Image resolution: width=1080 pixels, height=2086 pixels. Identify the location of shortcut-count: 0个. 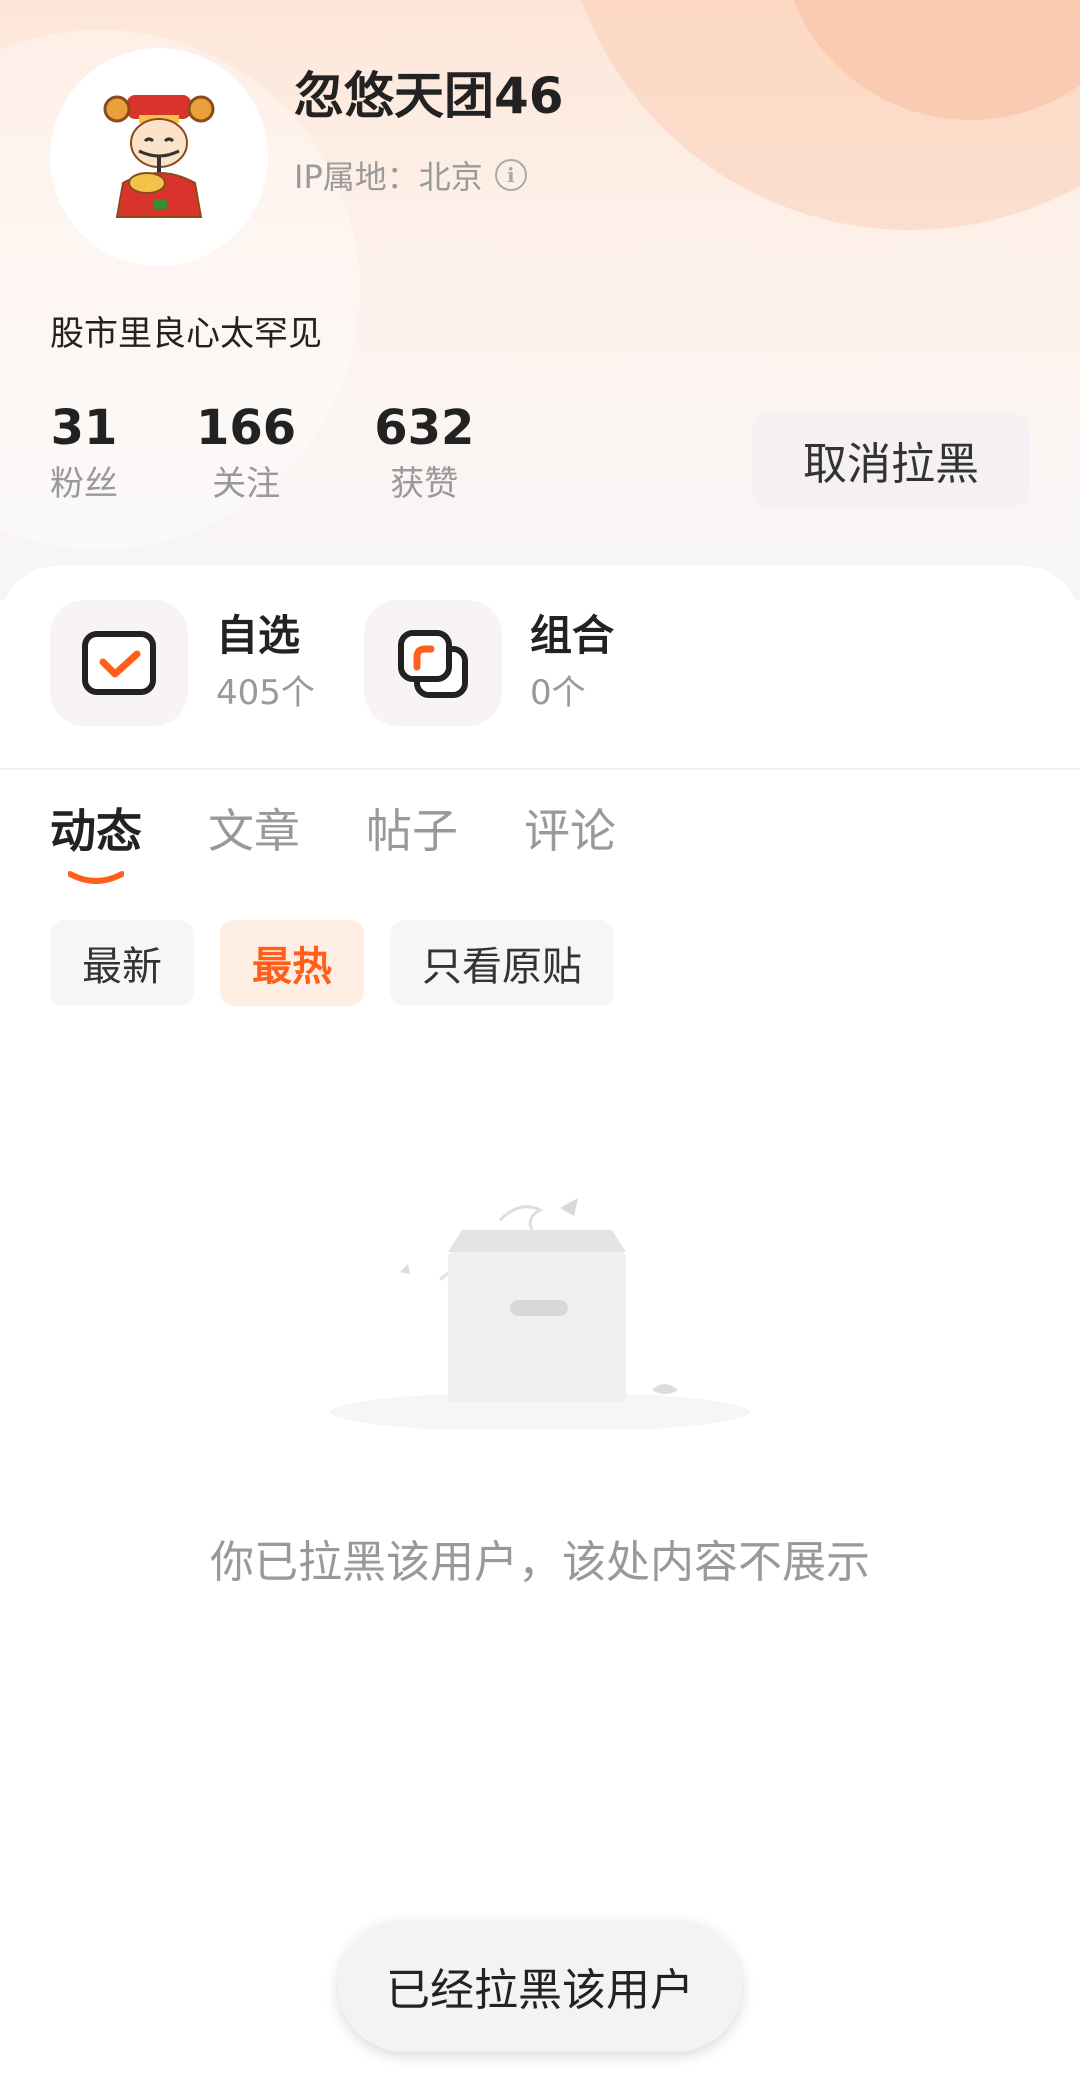
(558, 693).